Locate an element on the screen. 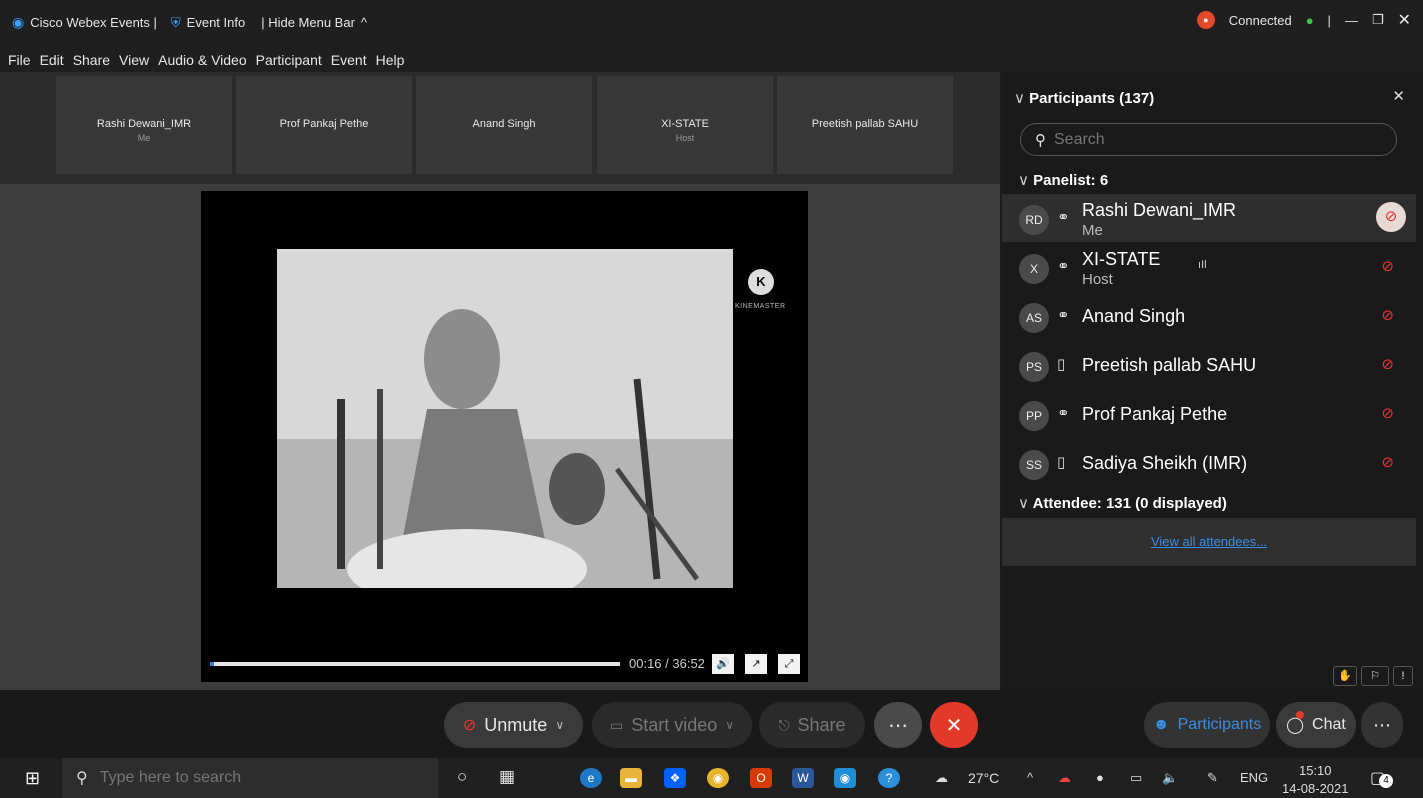 This screenshot has height=798, width=1423. more-icon: ⋯ is located at coordinates (898, 725).